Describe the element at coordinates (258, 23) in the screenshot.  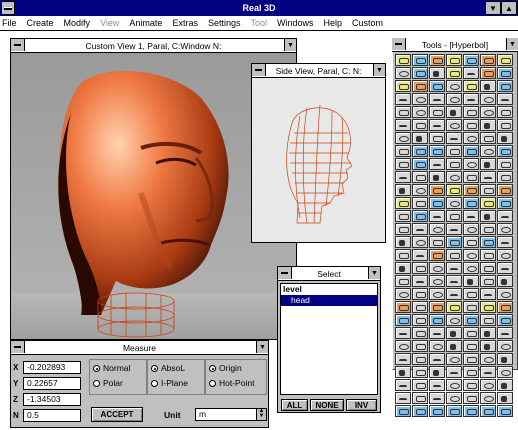
I see `menu-tool: Tool` at that location.